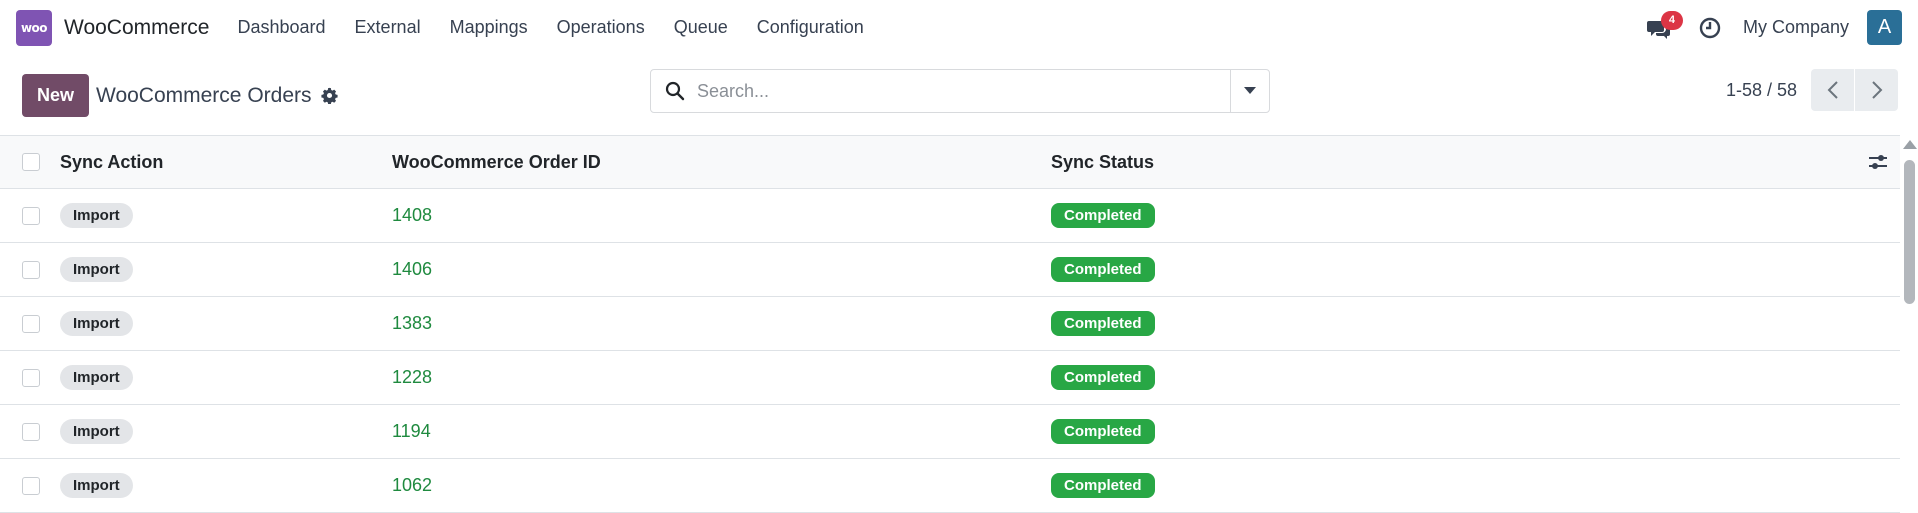 The image size is (1918, 513). What do you see at coordinates (810, 27) in the screenshot?
I see `menu-configuration: Configuration` at bounding box center [810, 27].